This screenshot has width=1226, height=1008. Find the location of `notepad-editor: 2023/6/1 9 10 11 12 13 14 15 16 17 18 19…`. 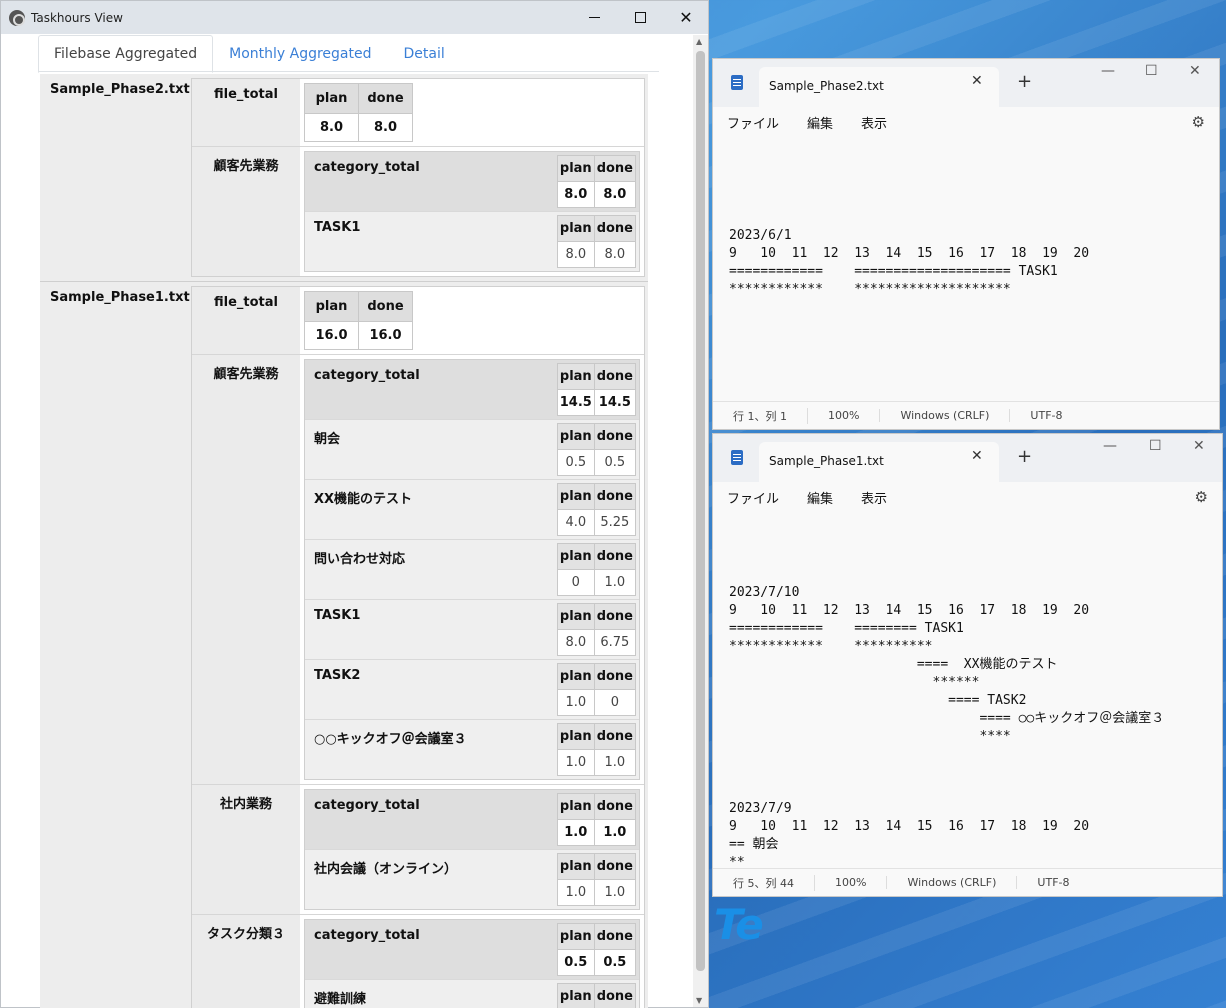

notepad-editor: 2023/6/1 9 10 11 12 13 14 15 16 17 18 19… is located at coordinates (966, 268).